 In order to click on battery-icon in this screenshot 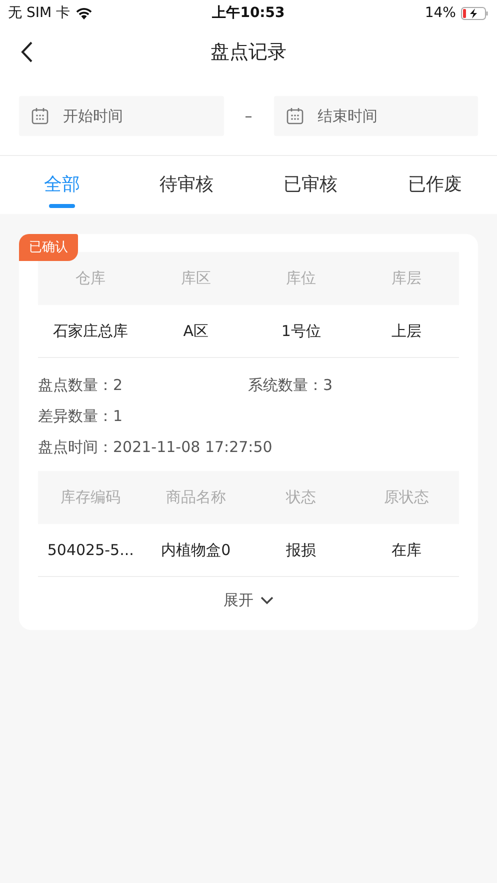, I will do `click(474, 13)`.